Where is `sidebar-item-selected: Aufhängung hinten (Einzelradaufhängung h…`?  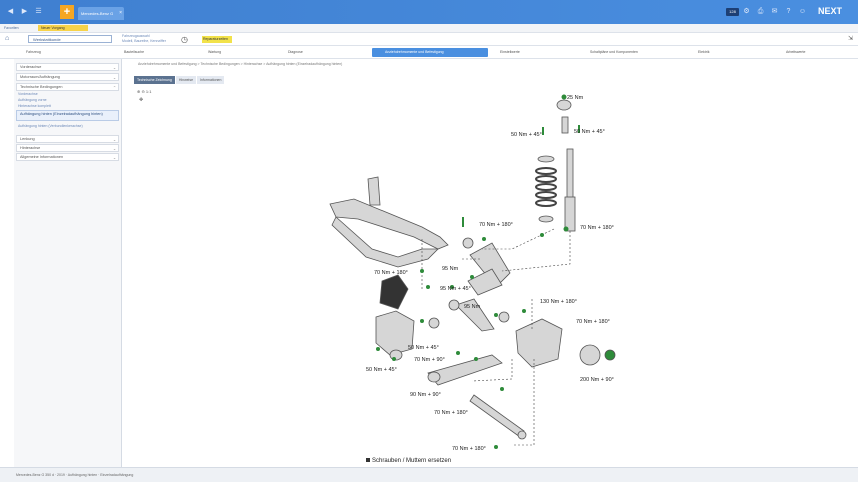 sidebar-item-selected: Aufhängung hinten (Einzelradaufhängung h… is located at coordinates (67, 115).